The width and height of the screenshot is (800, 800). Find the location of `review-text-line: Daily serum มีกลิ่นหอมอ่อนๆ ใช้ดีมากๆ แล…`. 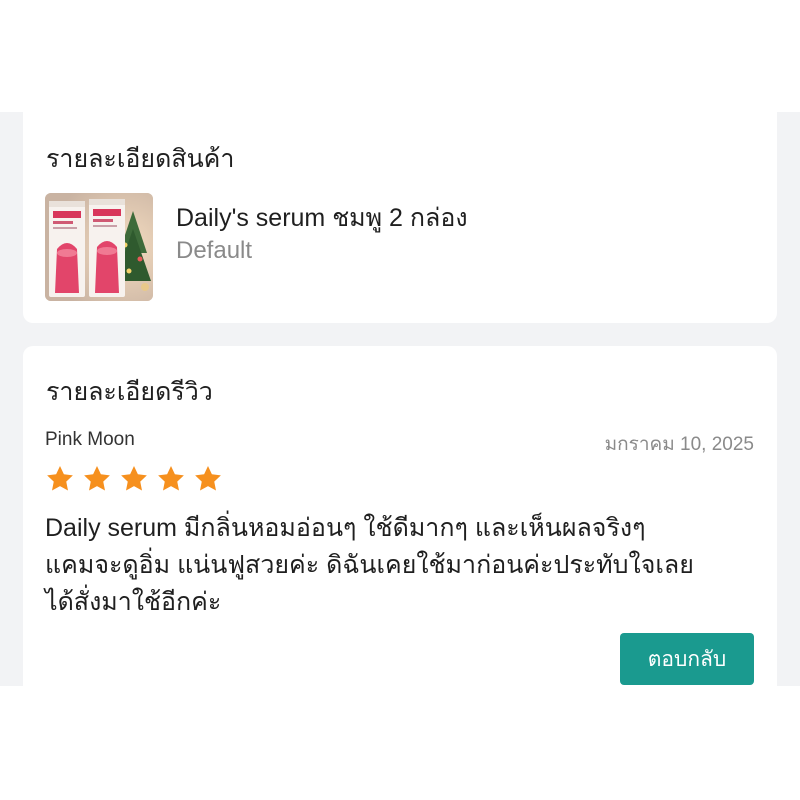

review-text-line: Daily serum มีกลิ่นหอมอ่อนๆ ใช้ดีมากๆ แล… is located at coordinates (345, 528).